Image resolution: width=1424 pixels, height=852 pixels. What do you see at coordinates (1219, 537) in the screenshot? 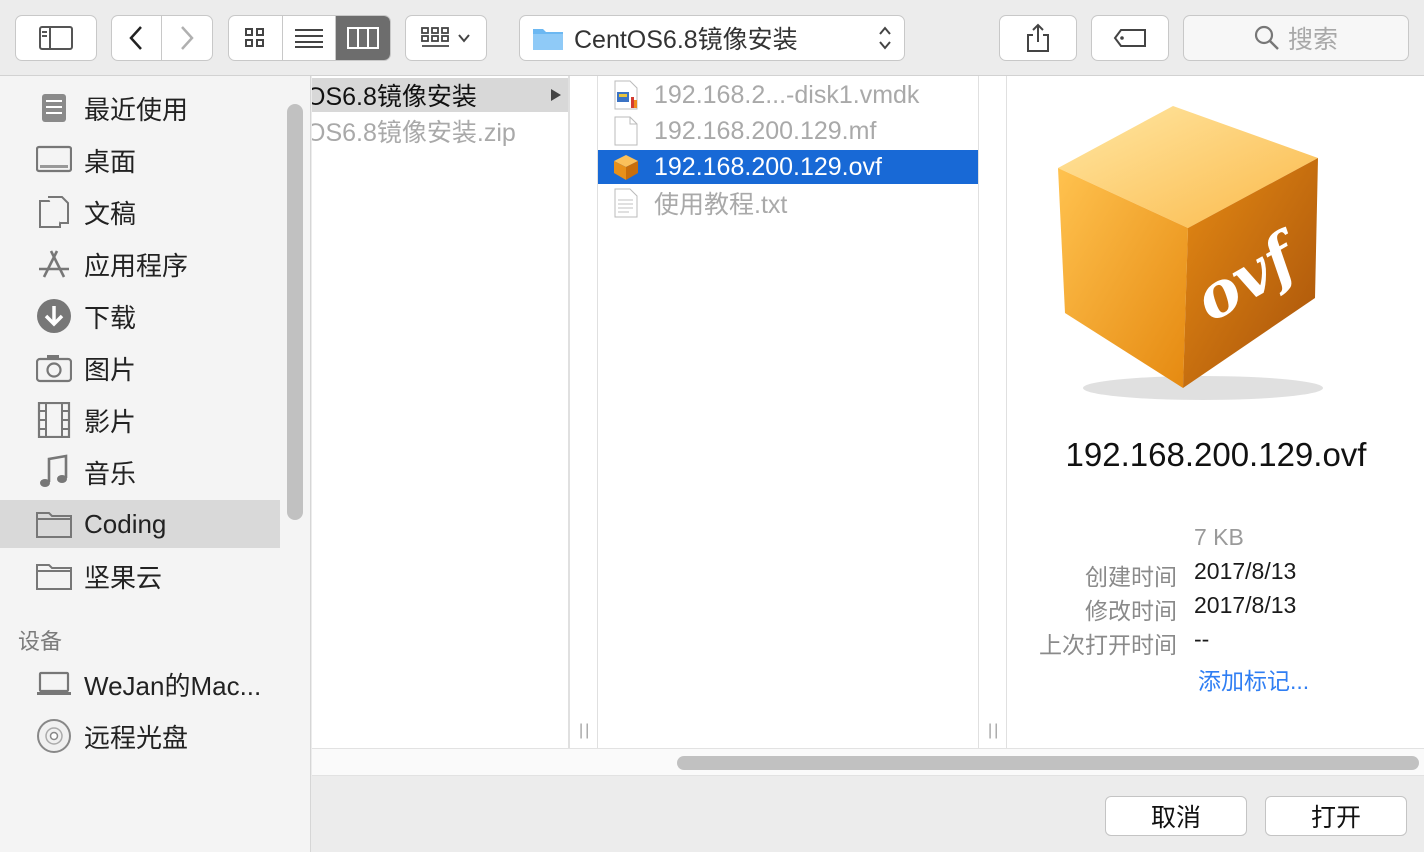
I see `preview-file-size: 7 KB` at bounding box center [1219, 537].